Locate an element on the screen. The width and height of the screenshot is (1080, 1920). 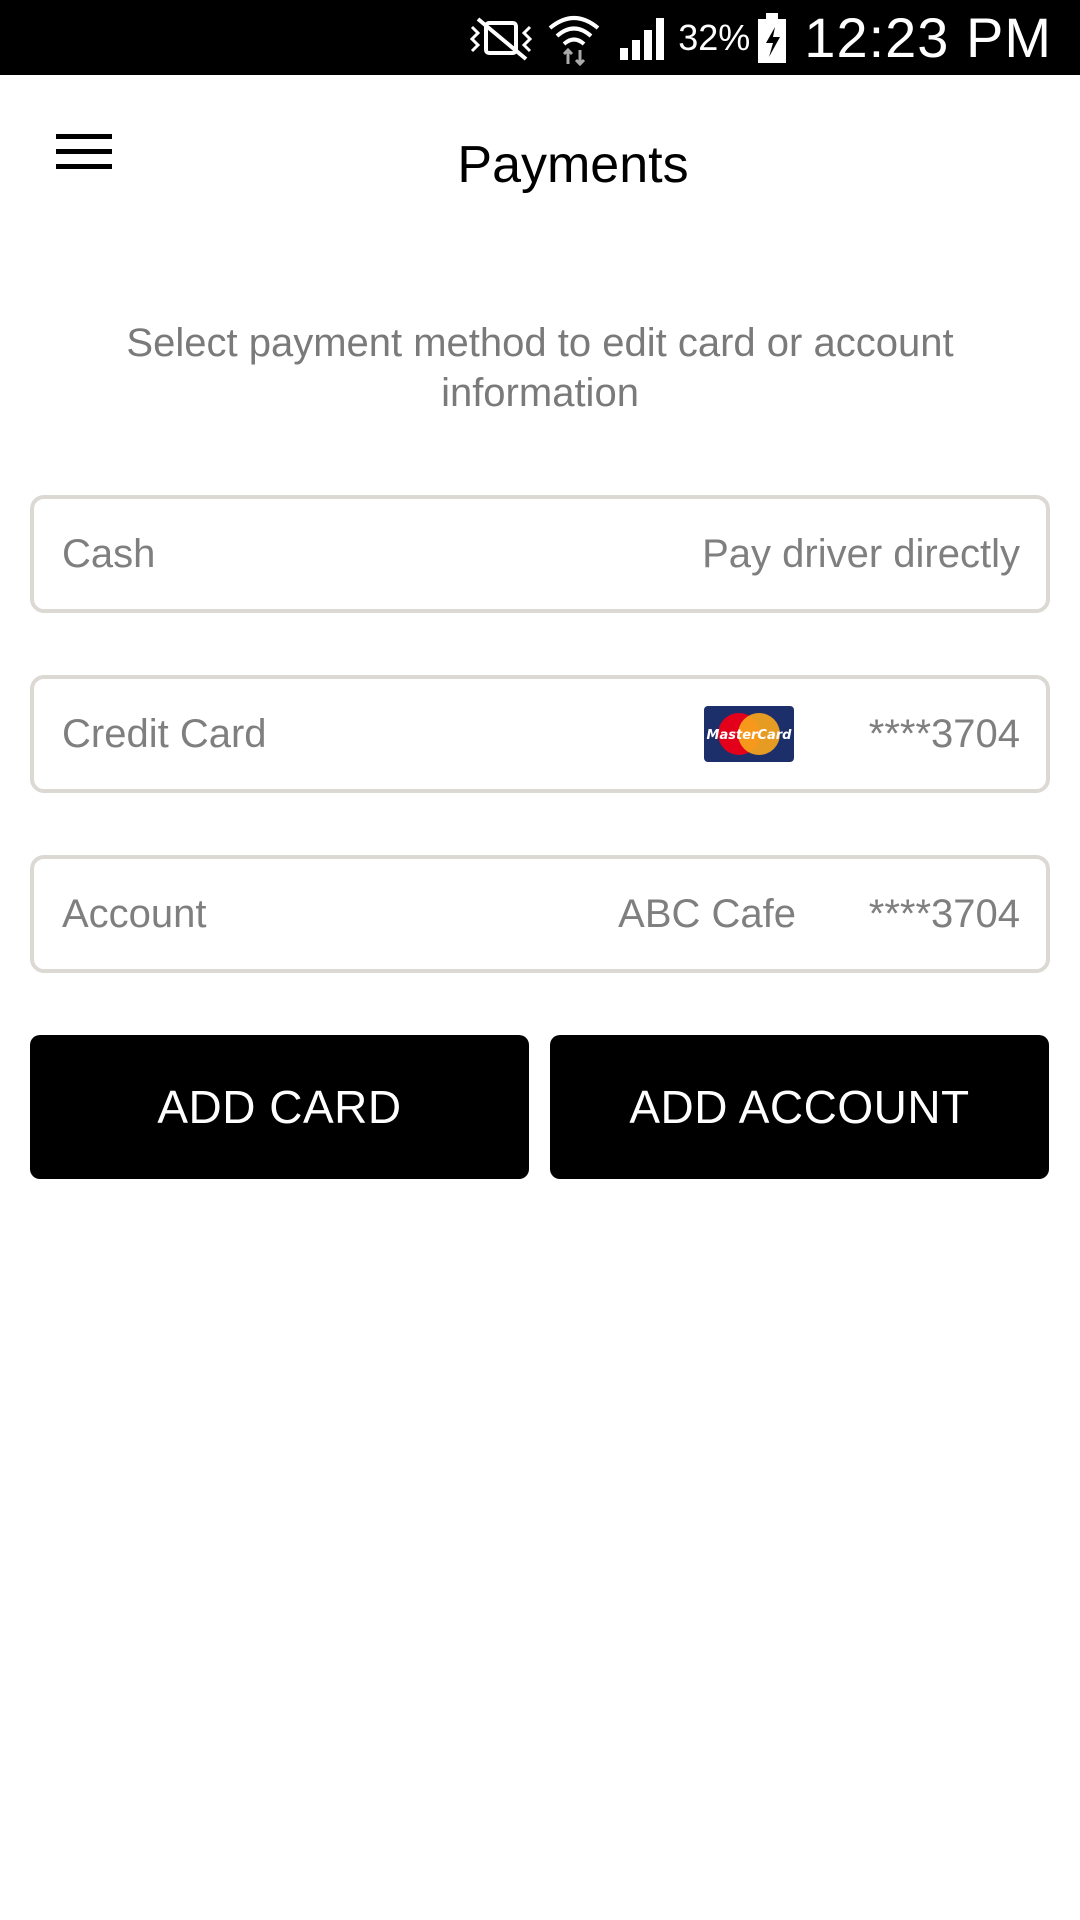
mute-vibrate-icon is located at coordinates (501, 38).